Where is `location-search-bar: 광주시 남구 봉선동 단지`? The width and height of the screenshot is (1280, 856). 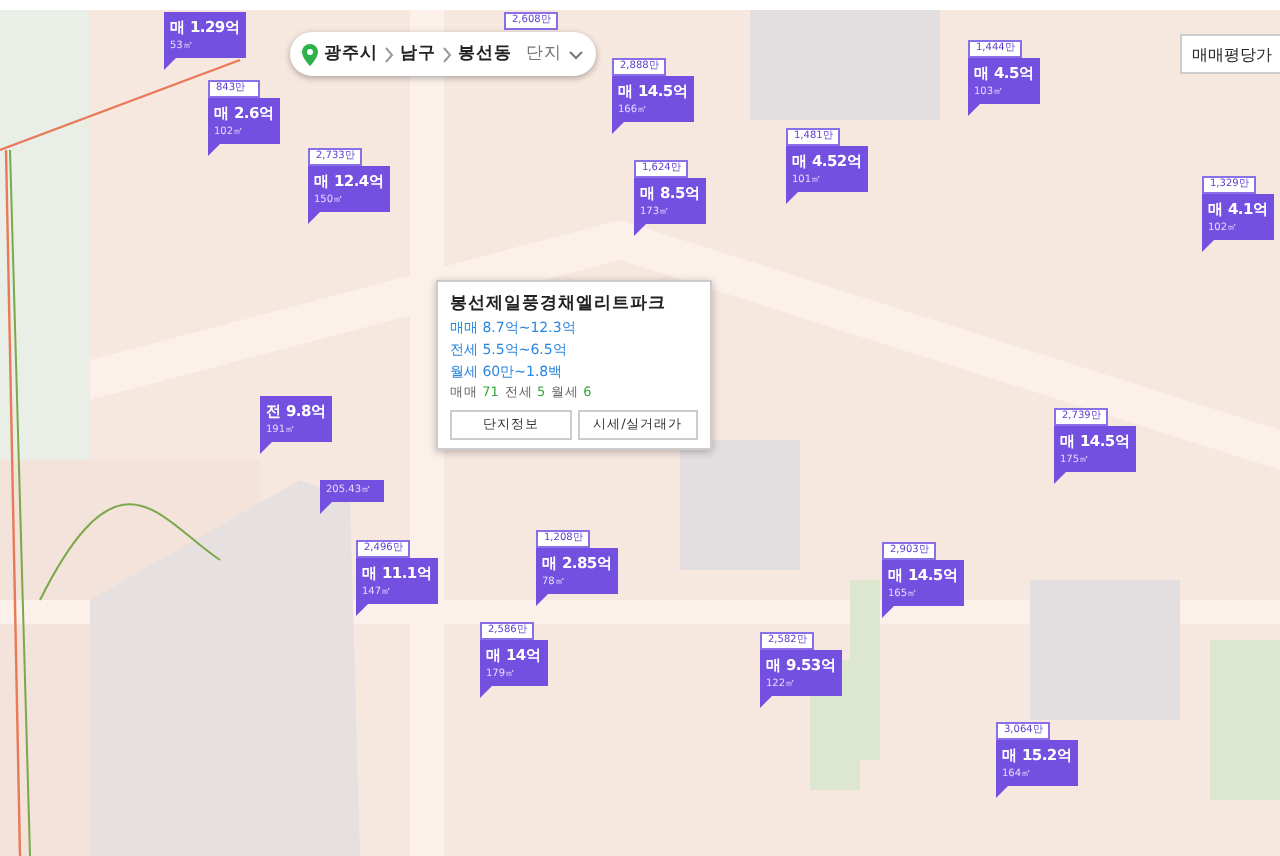
location-search-bar: 광주시 남구 봉선동 단지 is located at coordinates (443, 54).